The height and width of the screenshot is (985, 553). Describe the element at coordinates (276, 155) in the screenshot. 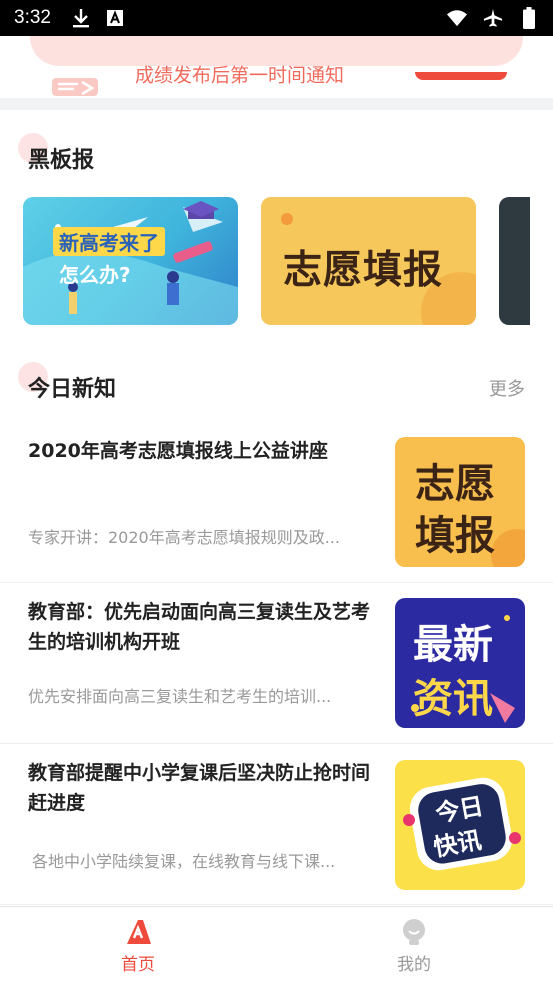

I see `blackboard-header: 黑板报` at that location.